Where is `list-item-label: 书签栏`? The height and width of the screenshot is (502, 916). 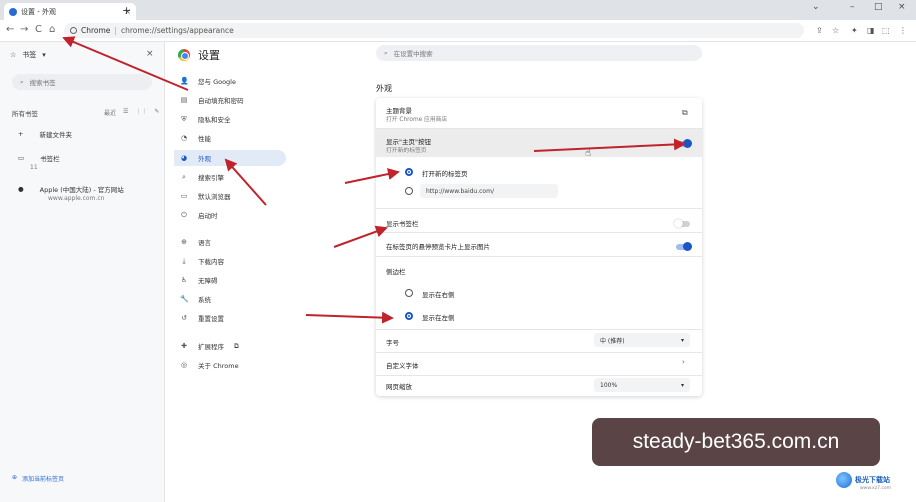
list-item-label: 书签栏 is located at coordinates (50, 159).